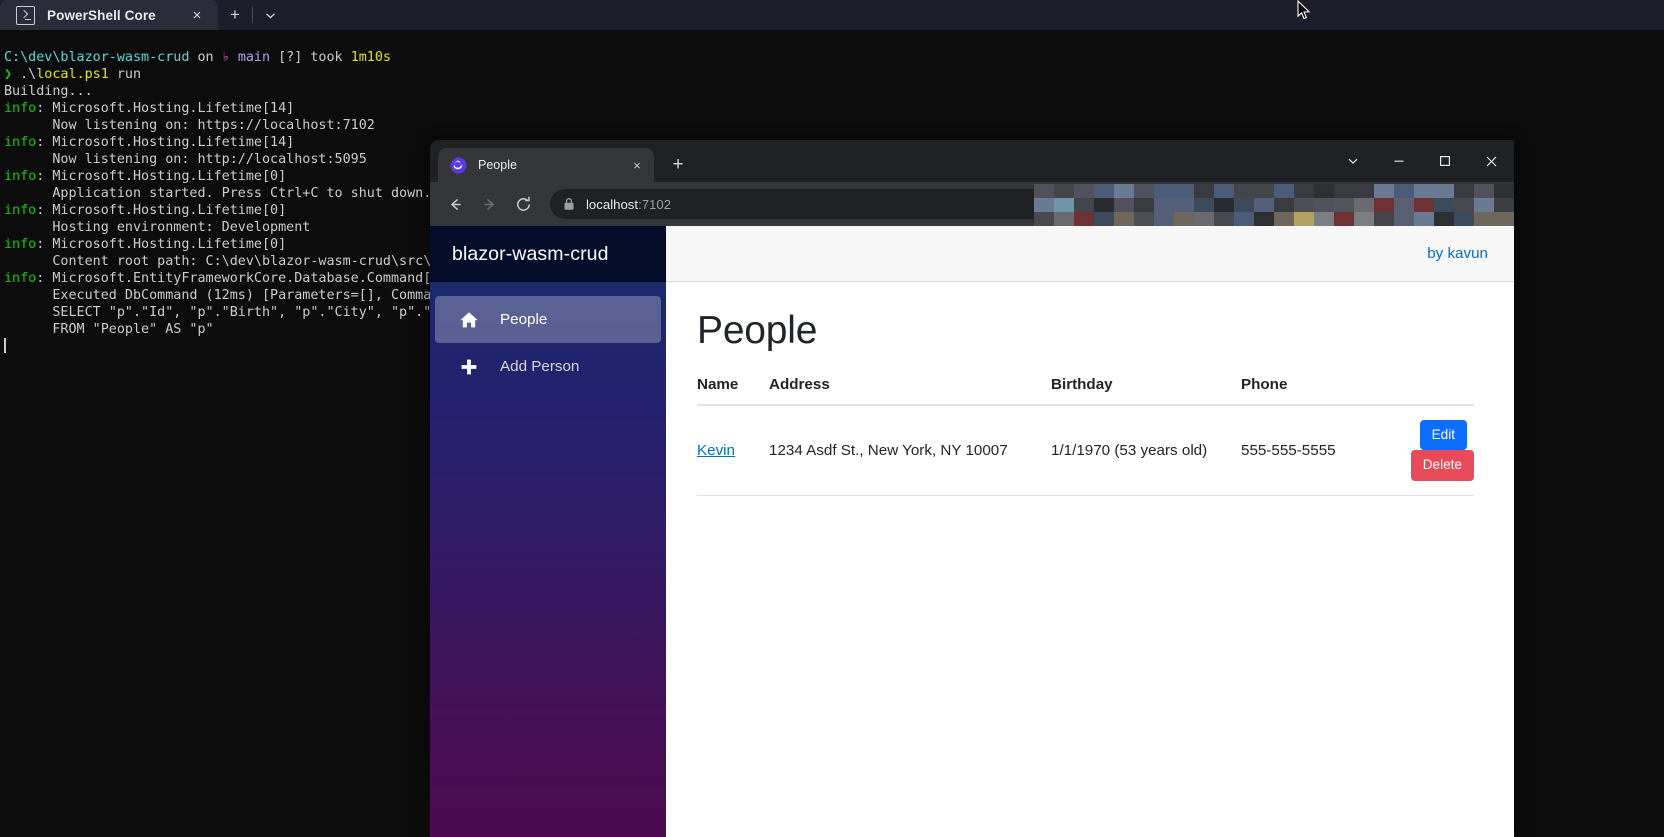 Image resolution: width=1664 pixels, height=837 pixels. Describe the element at coordinates (455, 204) in the screenshot. I see `back-arrow-icon` at that location.